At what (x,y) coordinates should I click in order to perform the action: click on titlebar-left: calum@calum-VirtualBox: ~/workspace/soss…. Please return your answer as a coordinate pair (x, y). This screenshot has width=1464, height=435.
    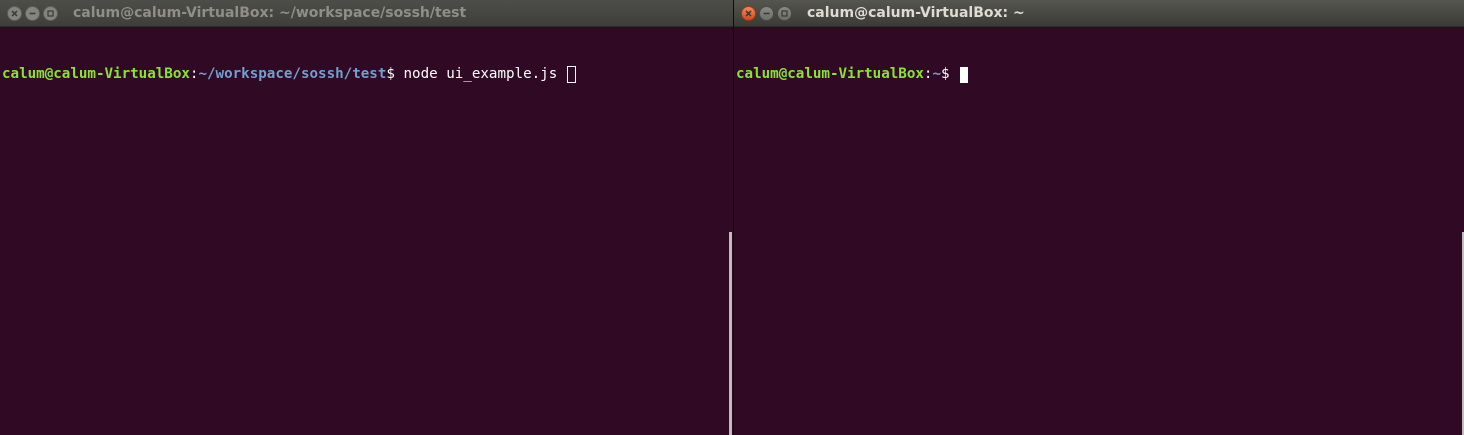
    Looking at the image, I should click on (366, 13).